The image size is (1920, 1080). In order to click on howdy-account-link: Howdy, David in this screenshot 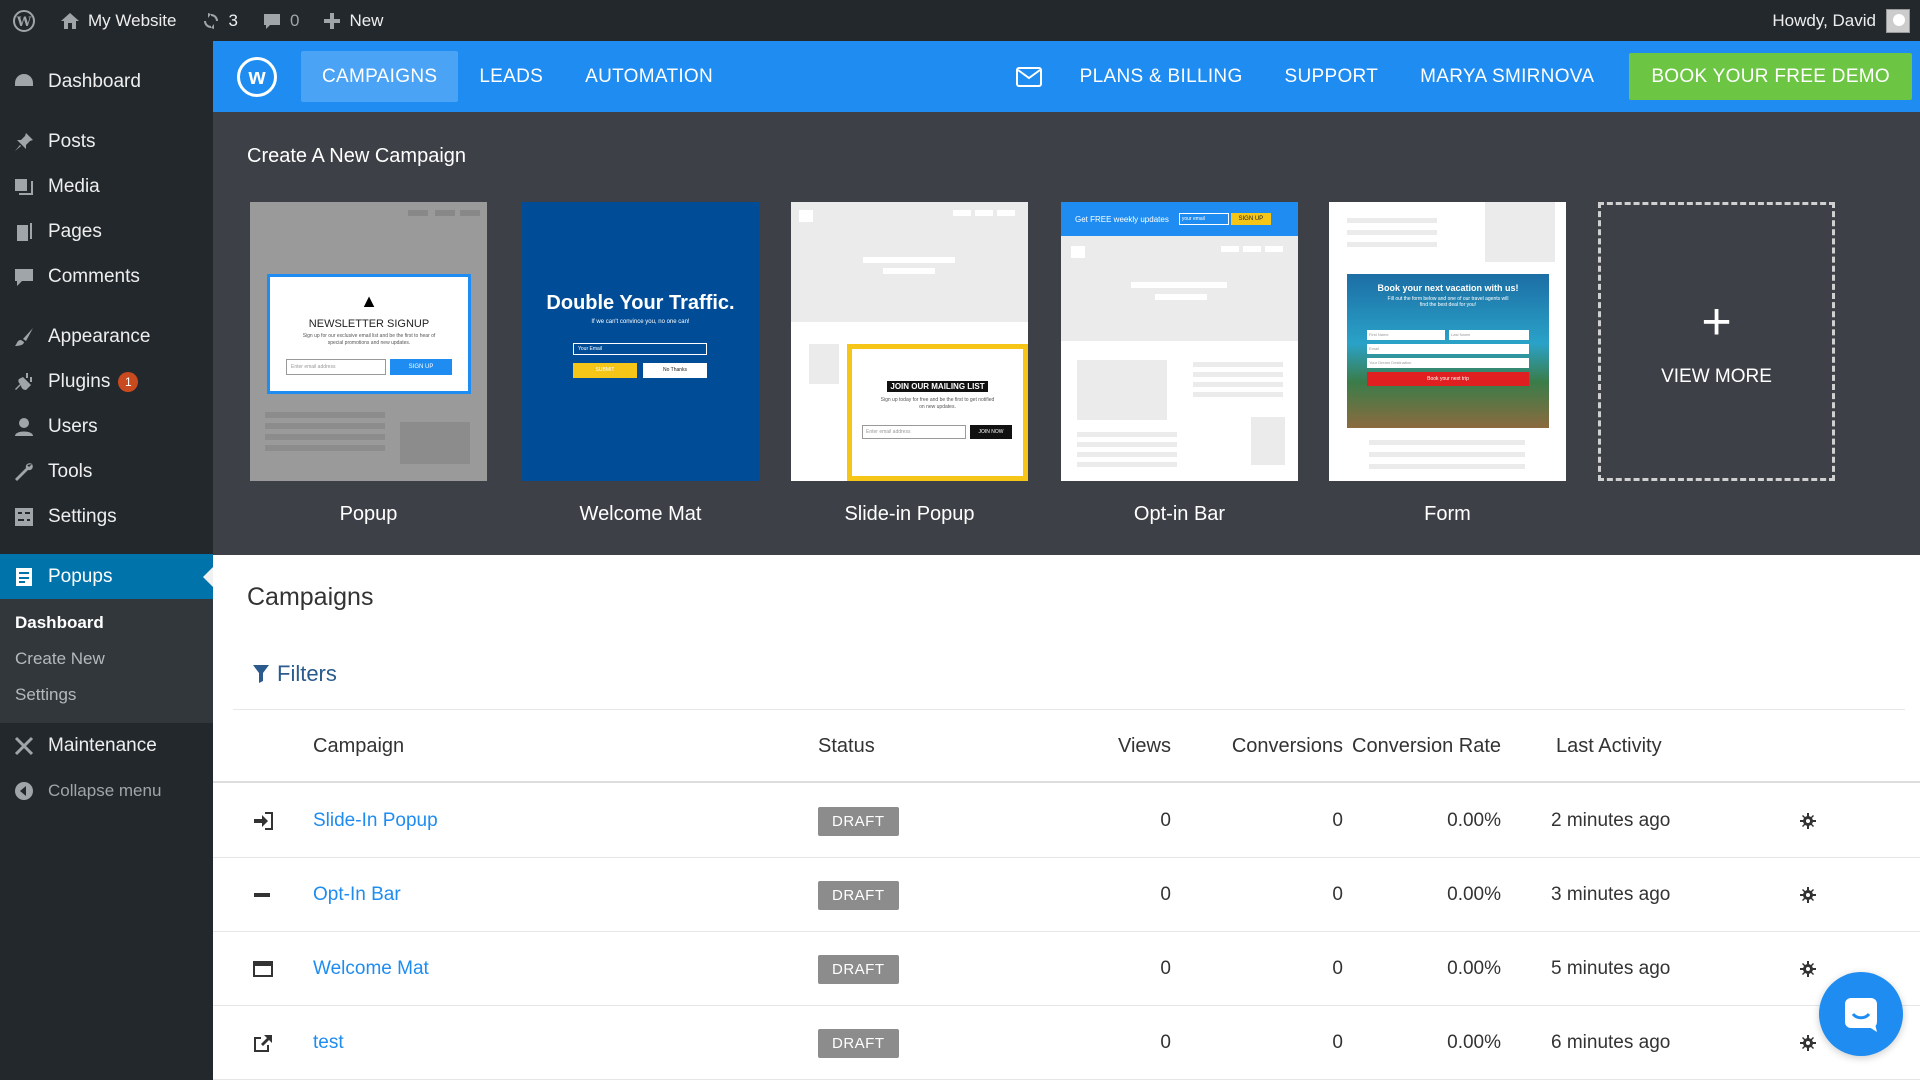, I will do `click(1824, 21)`.